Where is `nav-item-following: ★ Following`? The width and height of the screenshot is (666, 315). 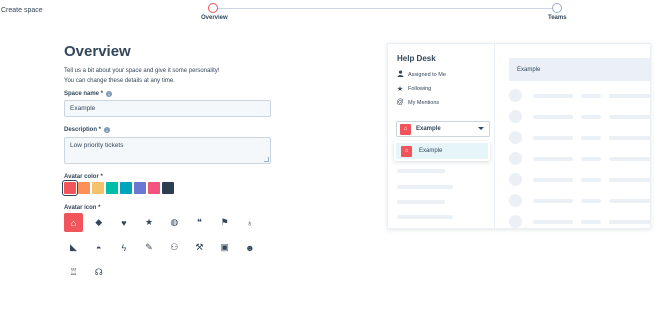
nav-item-following: ★ Following is located at coordinates (413, 89).